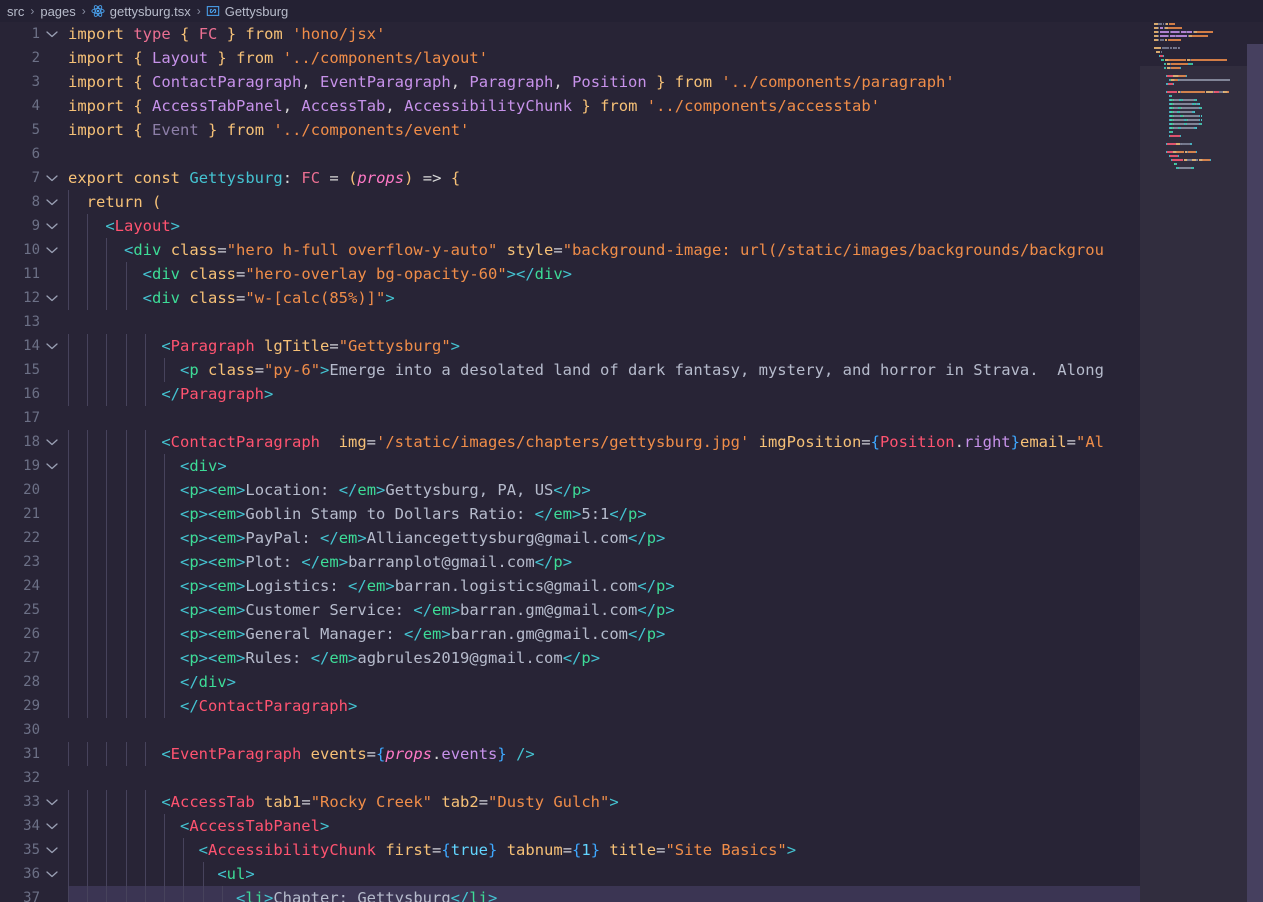  Describe the element at coordinates (31, 466) in the screenshot. I see `line-number: 19` at that location.